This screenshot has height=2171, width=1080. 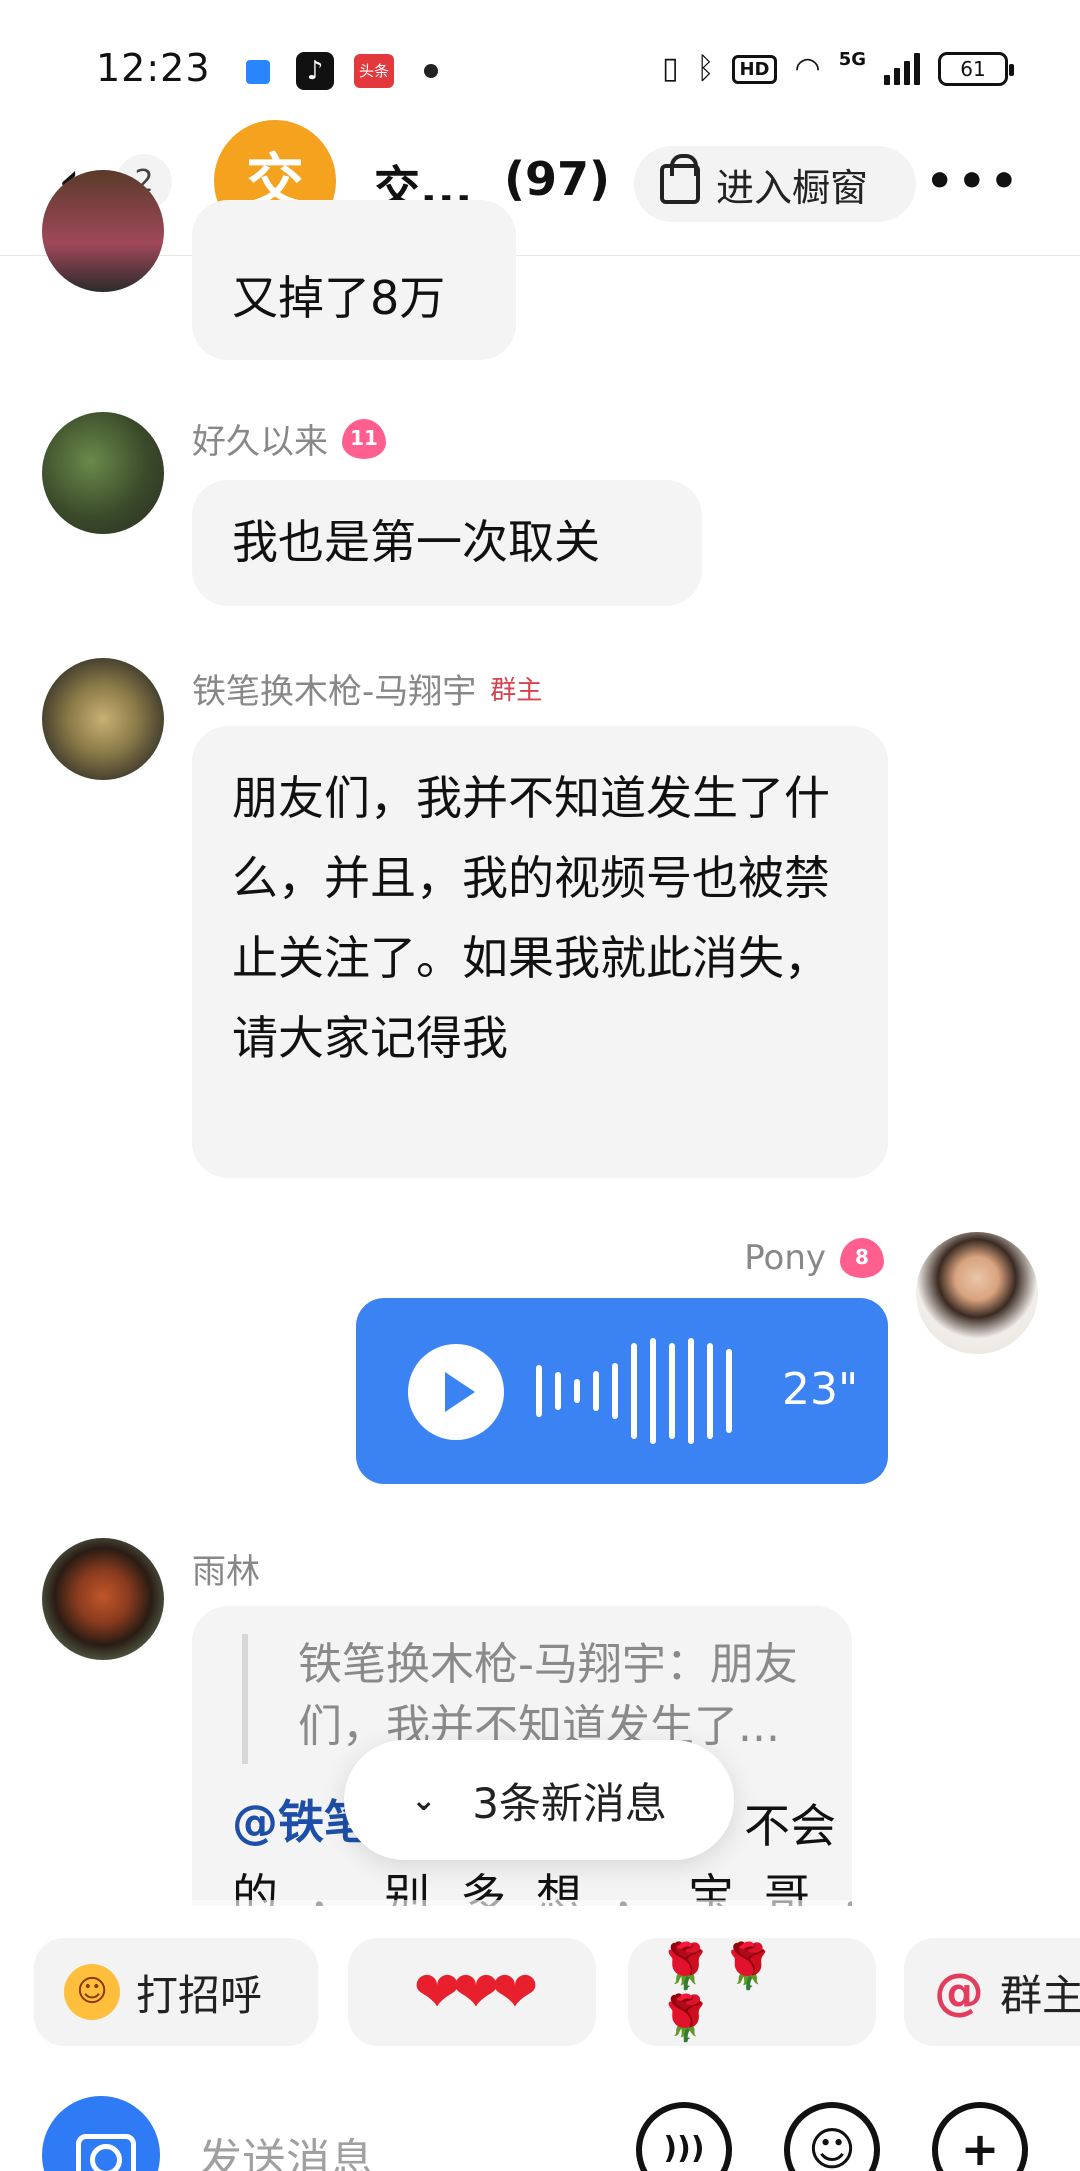 What do you see at coordinates (153, 68) in the screenshot?
I see `status-time: 12:23` at bounding box center [153, 68].